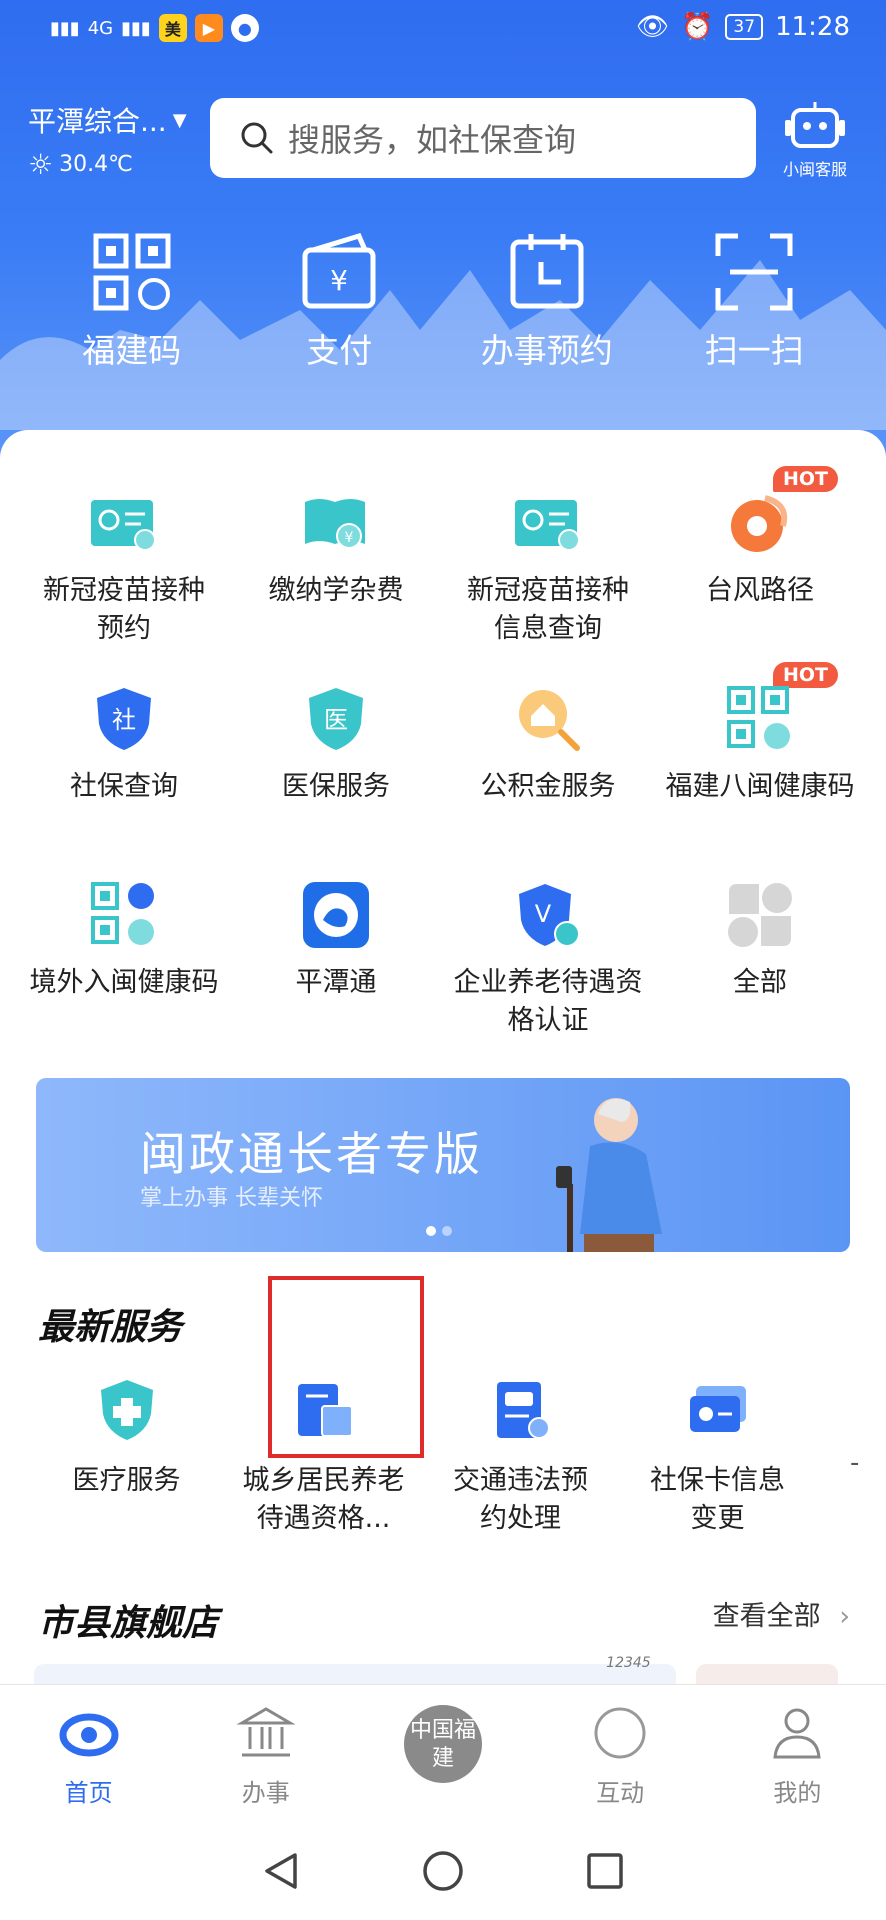 This screenshot has height=1920, width=886. What do you see at coordinates (443, 31) in the screenshot?
I see `status-bar: ▮▮▮ 4G ▮▮▮ 美 ▶ ● 👁 ⏰ 37 11:28` at bounding box center [443, 31].